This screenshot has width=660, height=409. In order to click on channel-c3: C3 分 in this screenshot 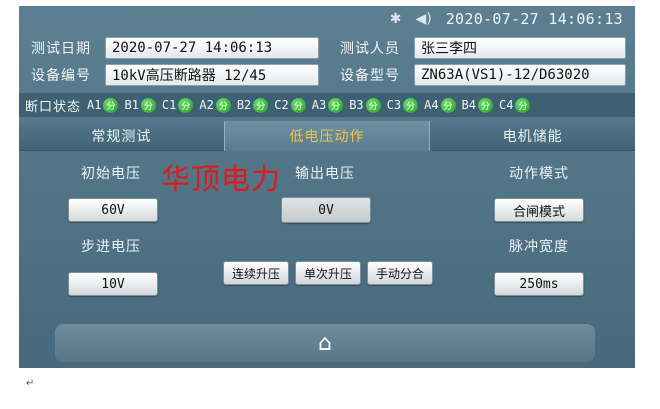, I will do `click(402, 105)`.